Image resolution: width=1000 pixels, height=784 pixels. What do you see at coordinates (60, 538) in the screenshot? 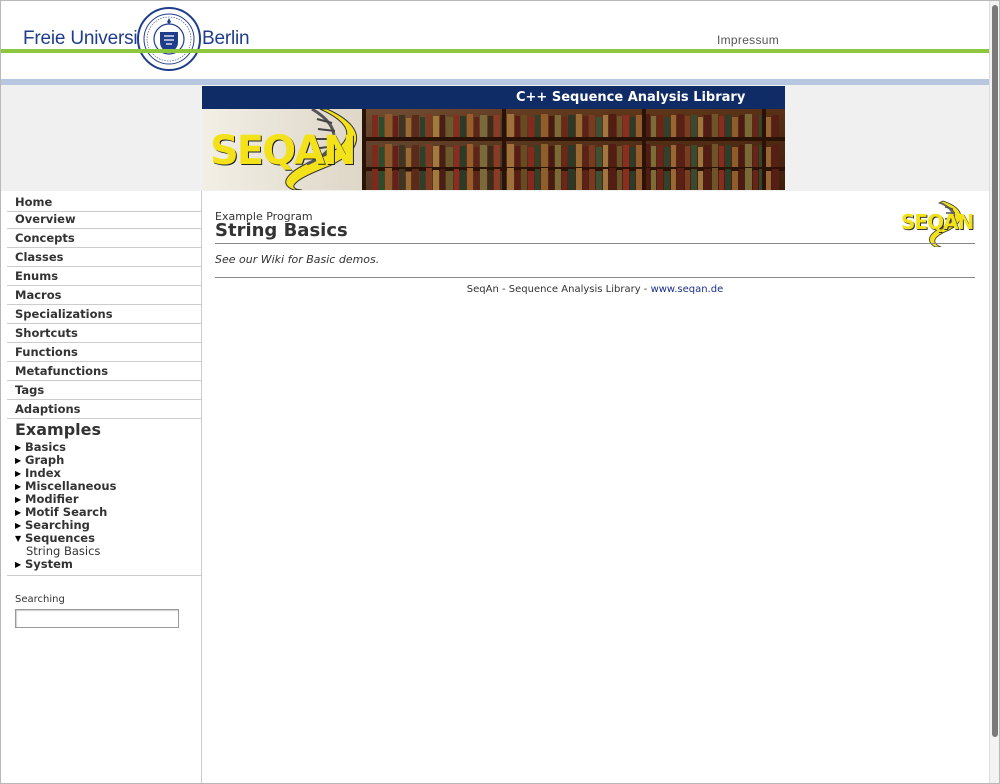
I see `examples-item-label: Sequences` at bounding box center [60, 538].